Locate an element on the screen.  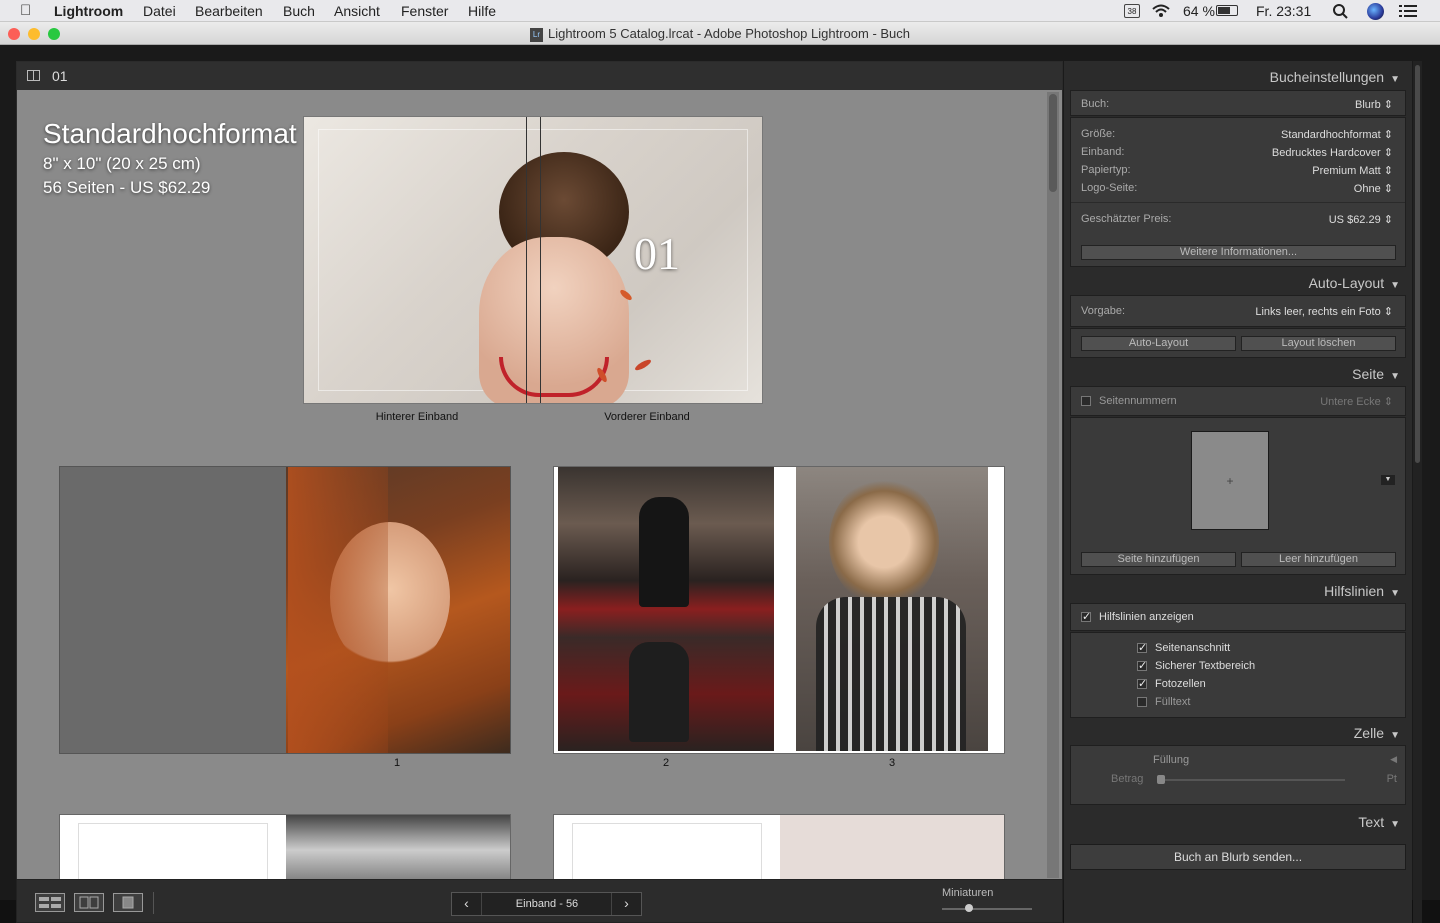
book-format-title: Standardhochformat is located at coordinates (170, 133).